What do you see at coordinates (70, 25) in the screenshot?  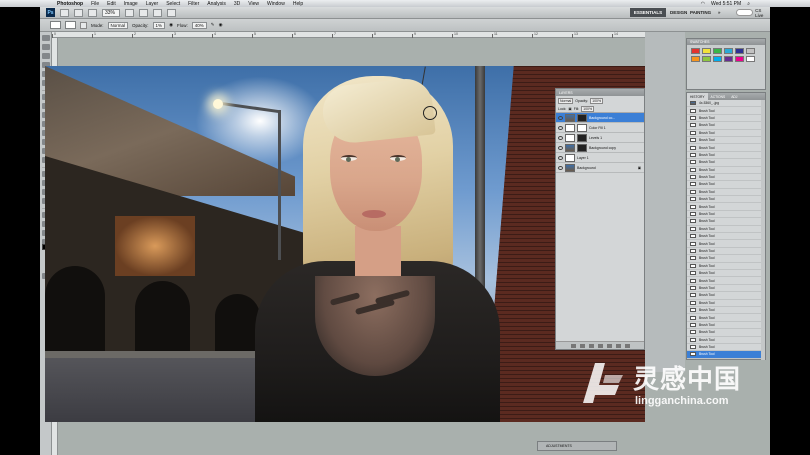 I see `brush-preset-picker` at bounding box center [70, 25].